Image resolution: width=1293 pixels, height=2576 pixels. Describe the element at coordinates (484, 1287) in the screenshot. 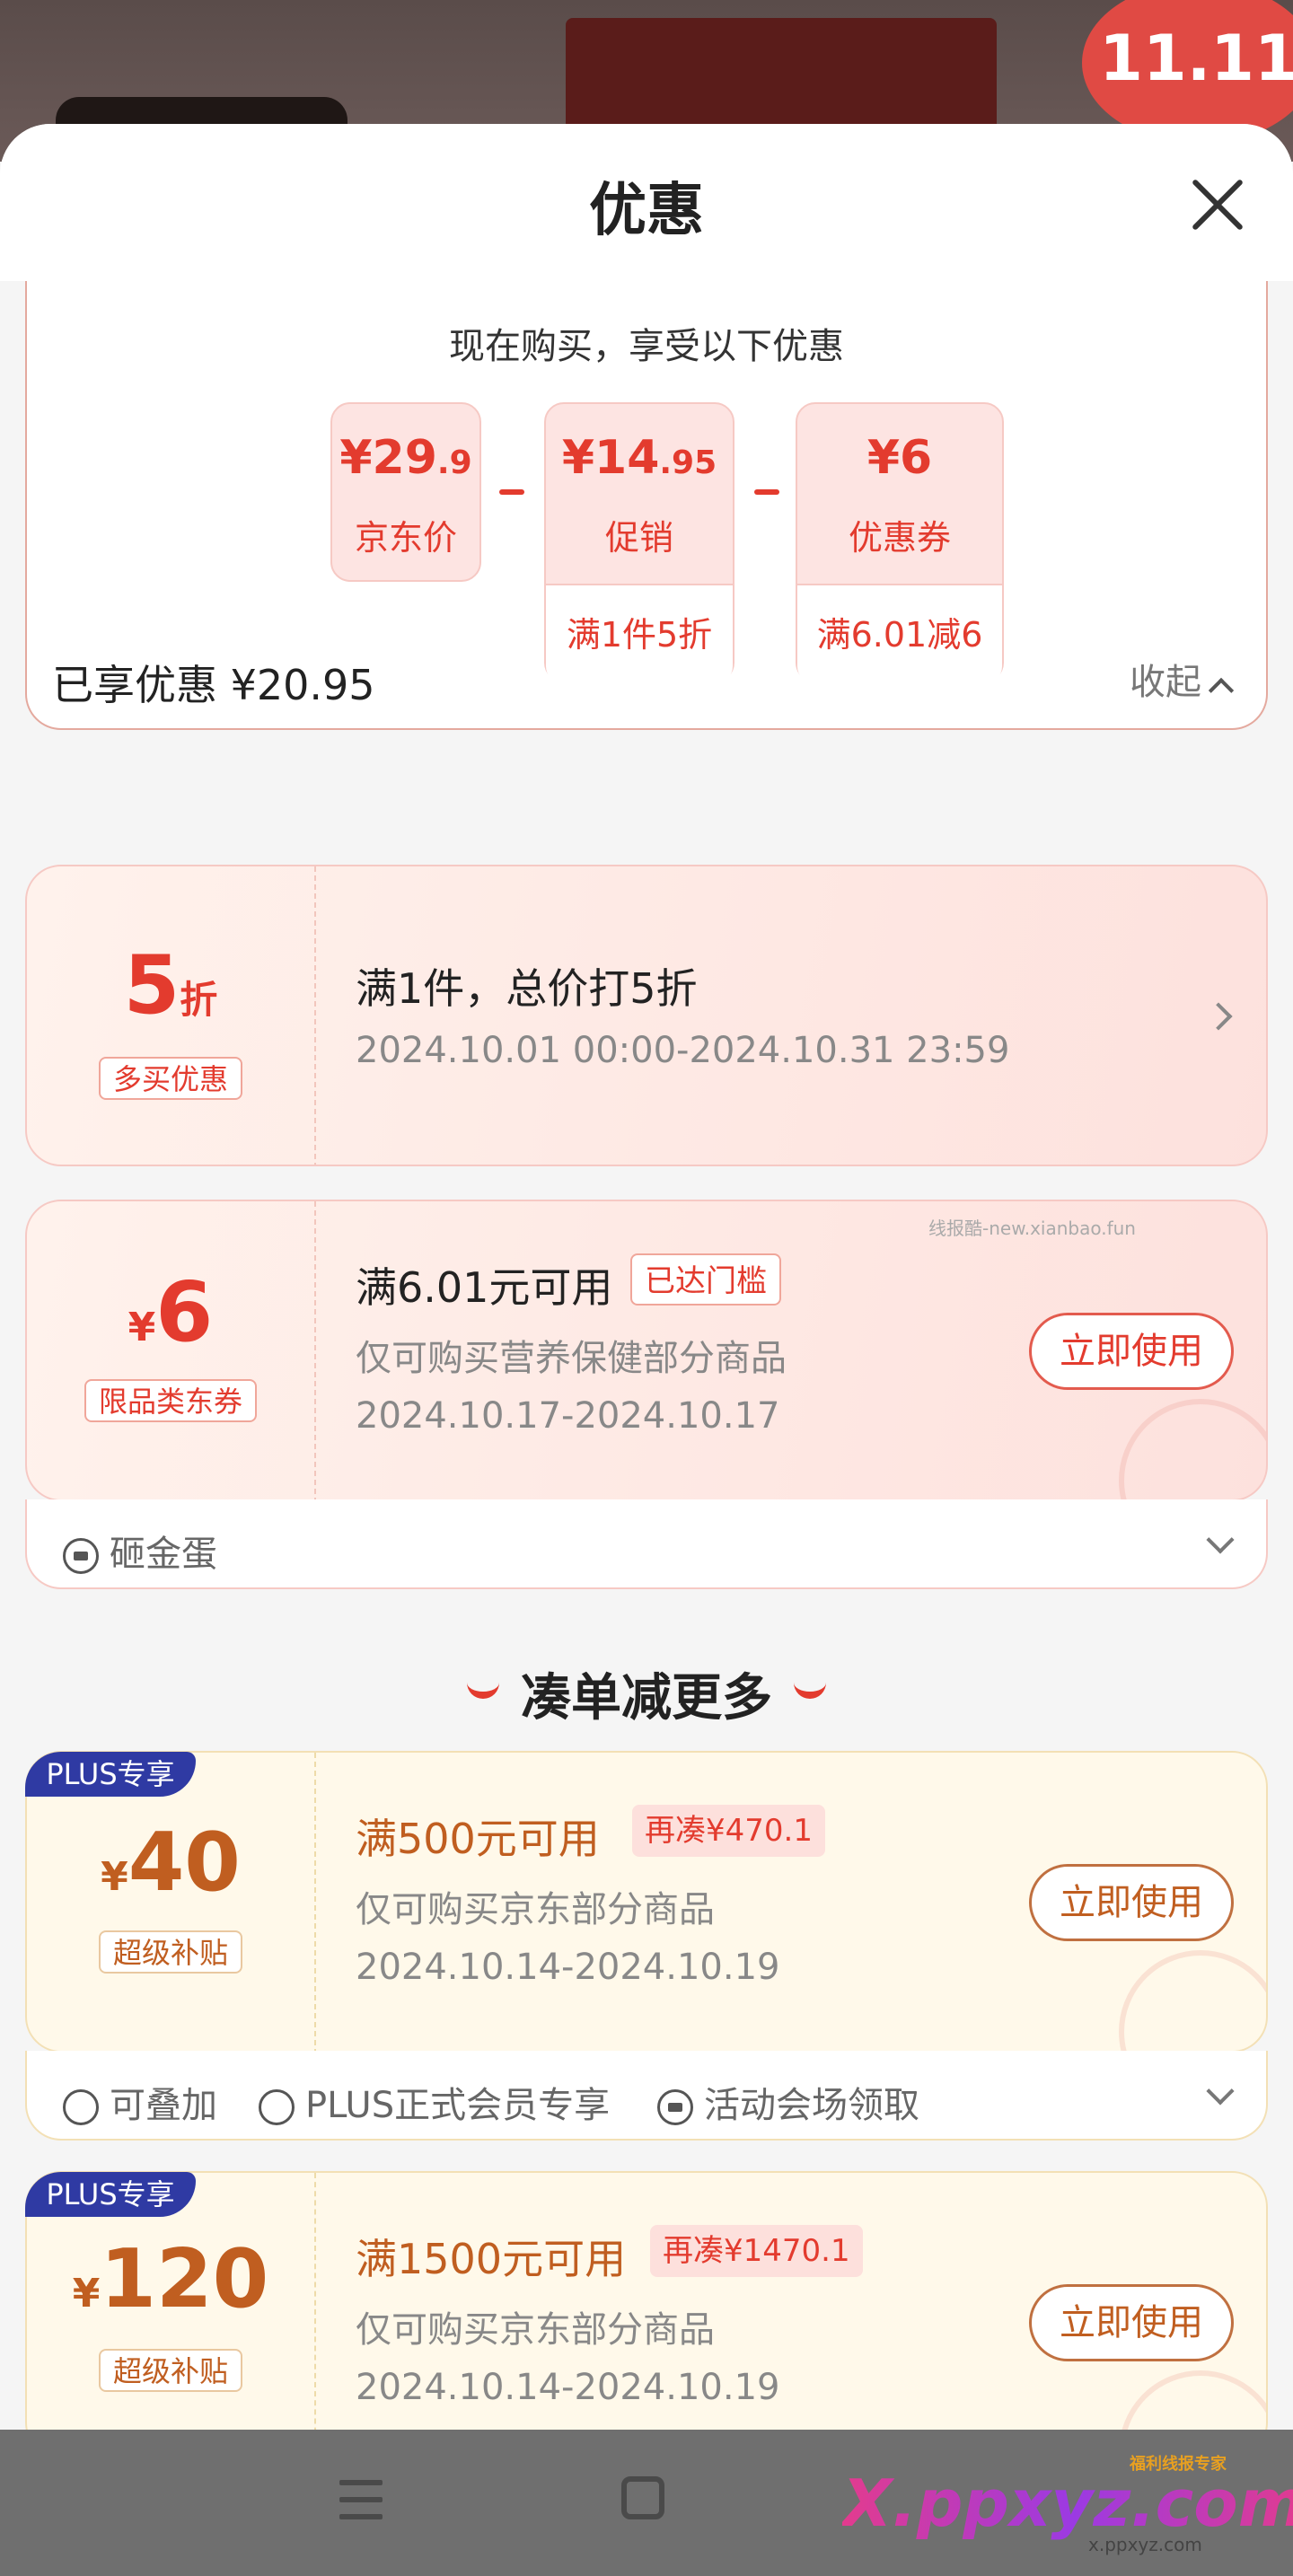

I see `coupon-title: 满6.01元可用` at that location.